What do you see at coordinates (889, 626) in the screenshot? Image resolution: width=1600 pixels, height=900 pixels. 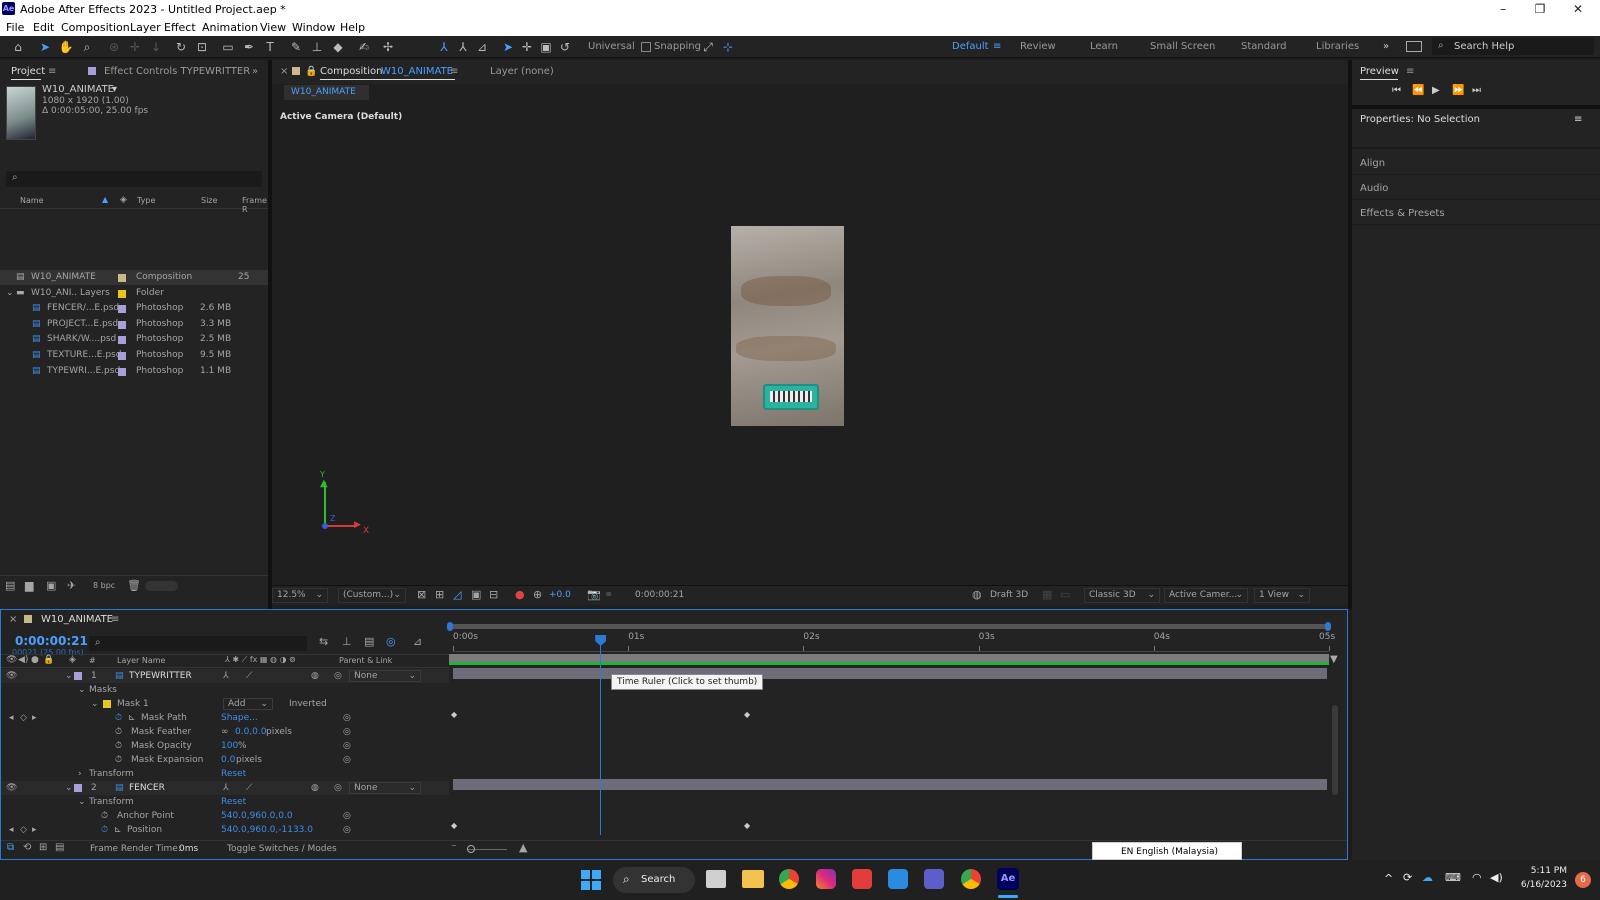 I see `work-area-bar` at bounding box center [889, 626].